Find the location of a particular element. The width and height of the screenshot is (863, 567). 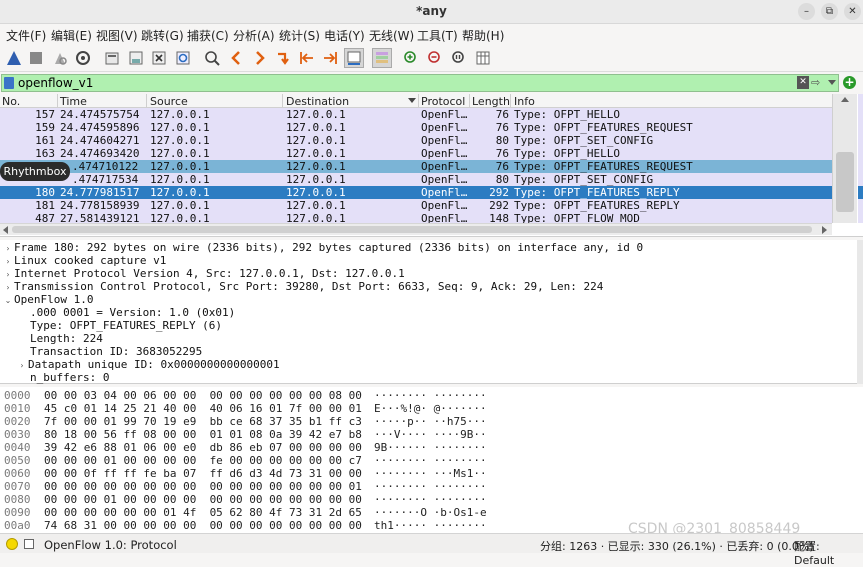

column-header-info: Info is located at coordinates (524, 101).